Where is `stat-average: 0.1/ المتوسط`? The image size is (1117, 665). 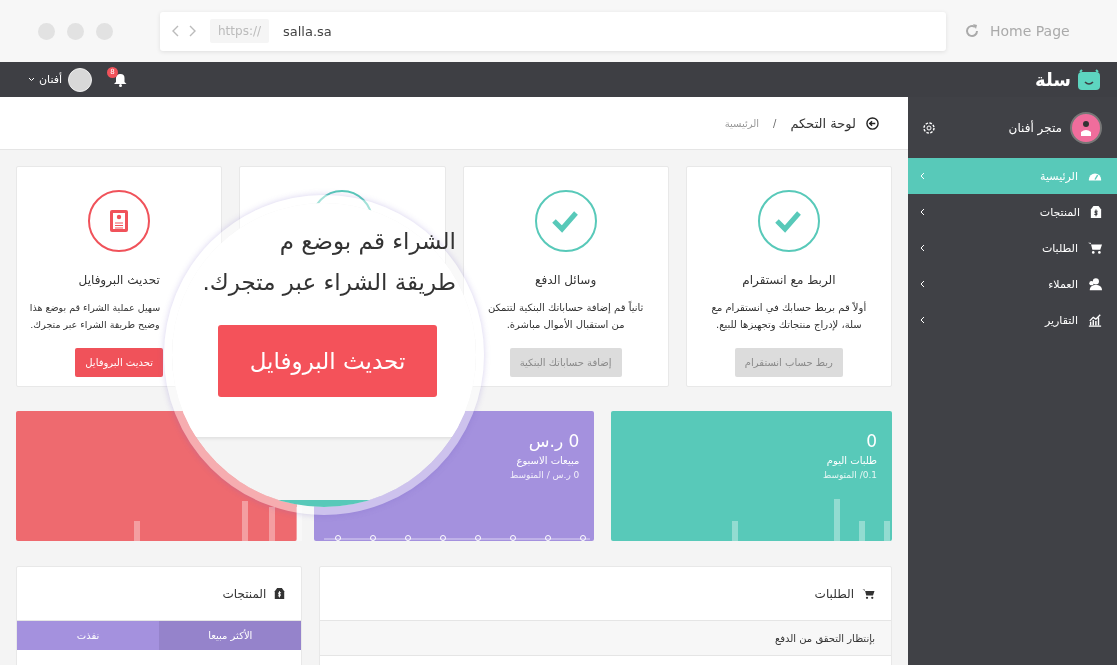
stat-average: 0.1/ المتوسط is located at coordinates (849, 475).